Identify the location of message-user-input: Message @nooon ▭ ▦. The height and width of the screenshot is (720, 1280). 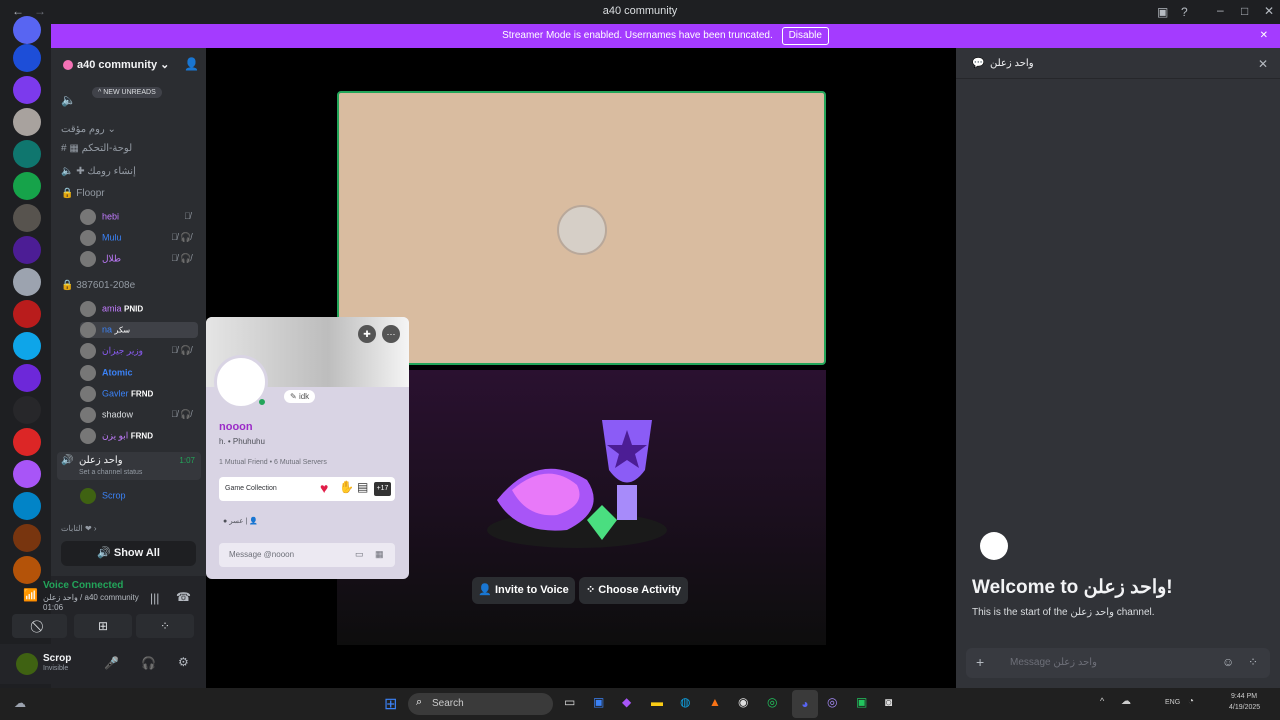
(307, 555).